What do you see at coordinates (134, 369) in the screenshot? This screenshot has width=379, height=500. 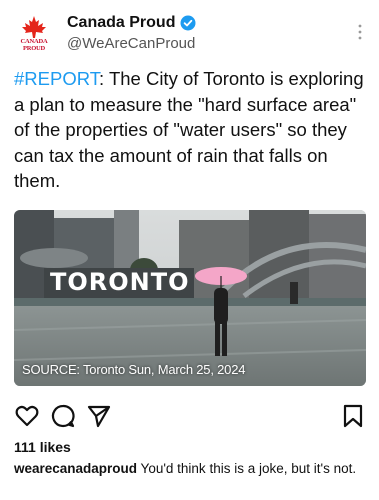 I see `image-source-caption: SOURCE: Toronto Sun, March 25, 2024` at bounding box center [134, 369].